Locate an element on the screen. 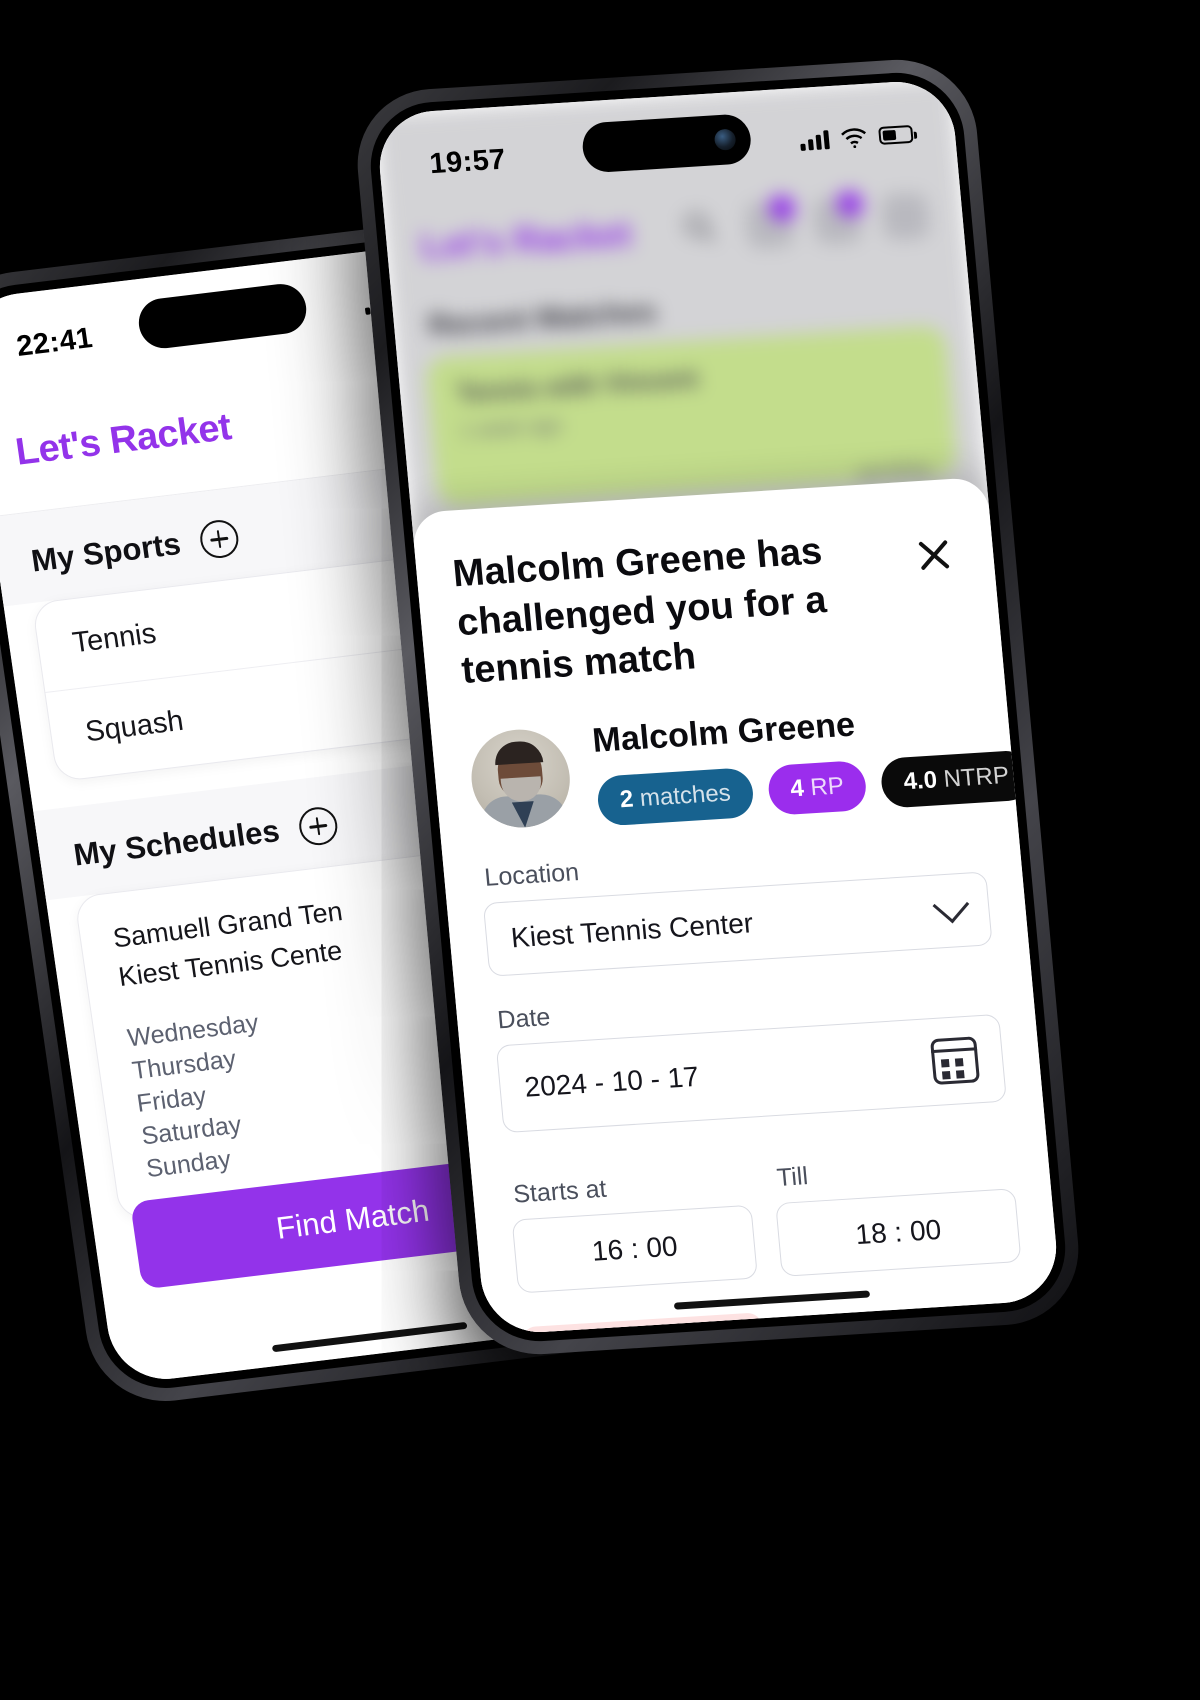  location-value: Kiest Tennis Center is located at coordinates (632, 930).